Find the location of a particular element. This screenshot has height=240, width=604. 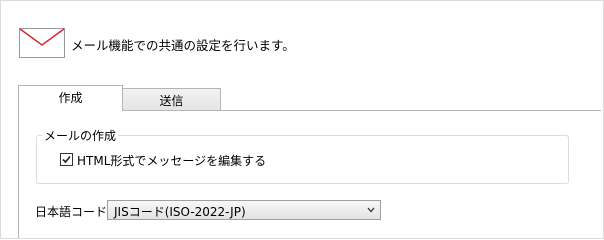

tab-send: 送信 is located at coordinates (172, 99).